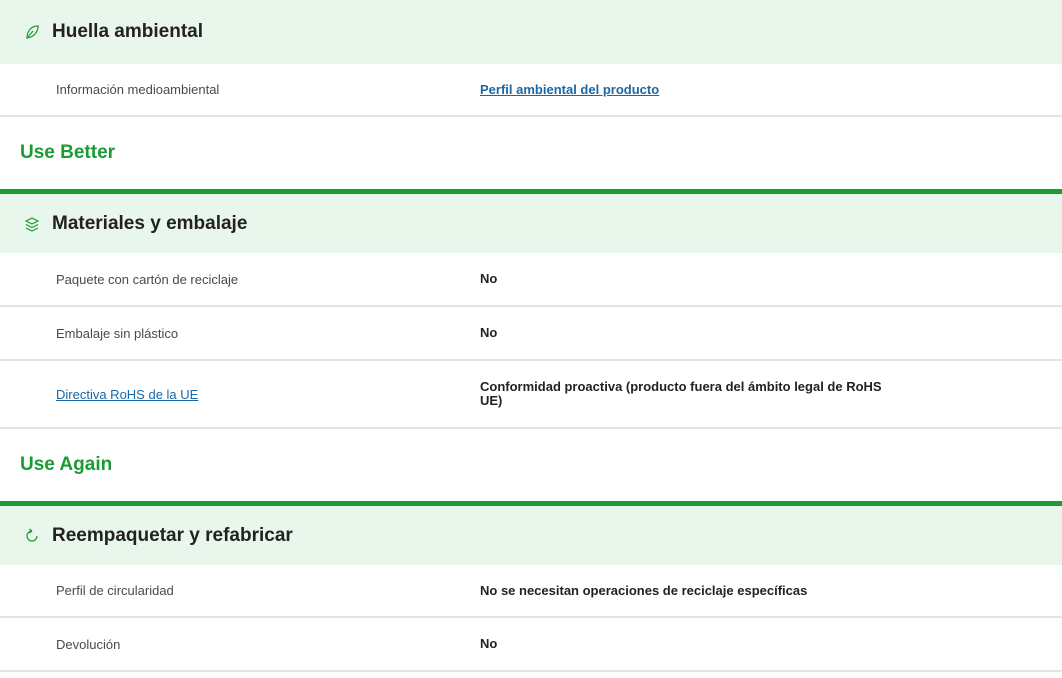 This screenshot has width=1062, height=678. Describe the element at coordinates (531, 280) in the screenshot. I see `table-row: Paquete con cartón de reciclaje No` at that location.